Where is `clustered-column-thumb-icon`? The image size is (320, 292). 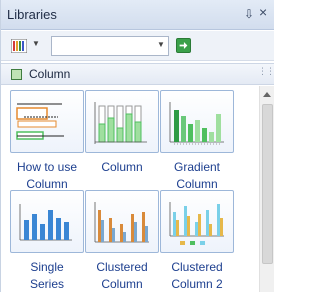
clustered-column-thumb-icon is located at coordinates (121, 222).